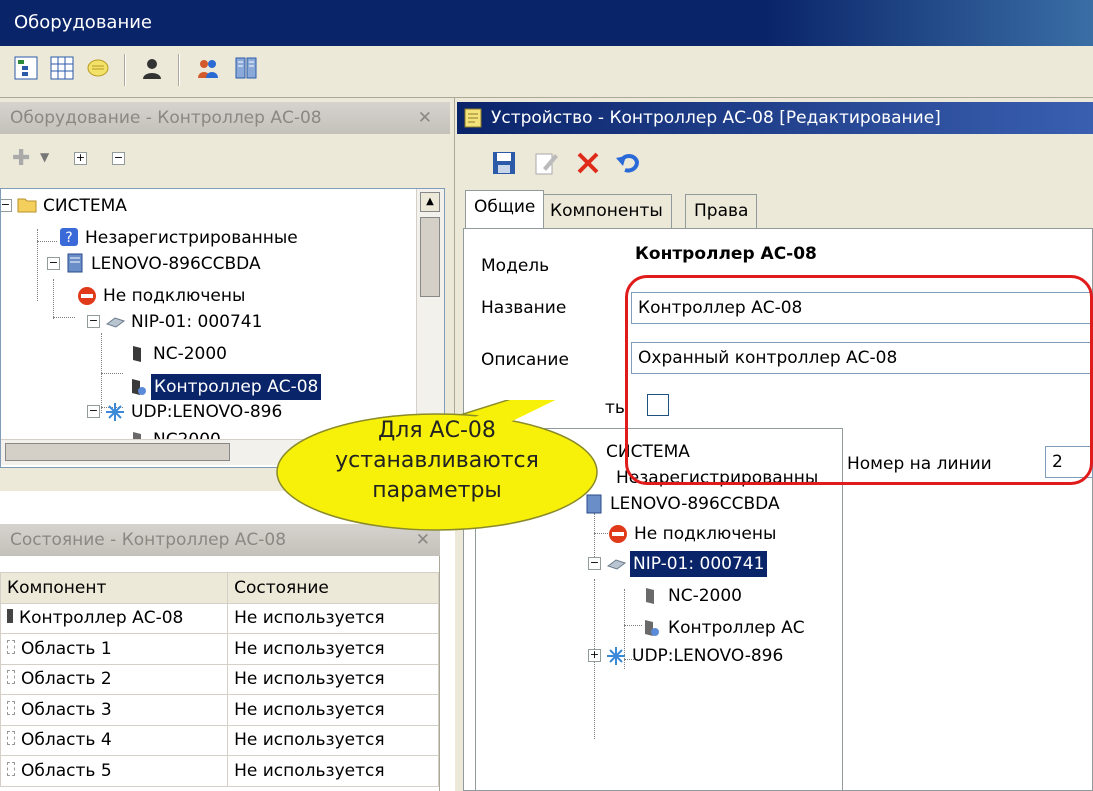 Image resolution: width=1093 pixels, height=791 pixels. I want to click on edit-icon, so click(546, 163).